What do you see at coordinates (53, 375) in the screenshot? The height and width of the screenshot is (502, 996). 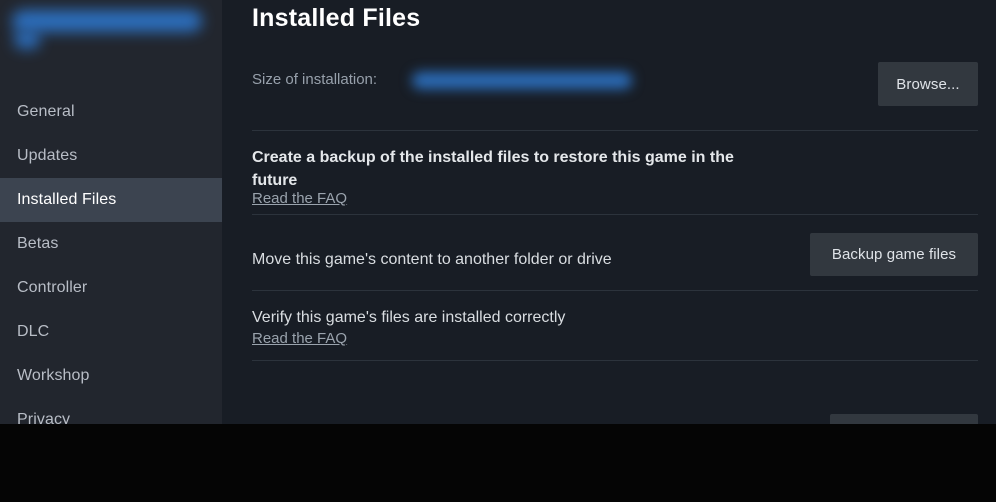 I see `sidebar-item-label: Workshop` at bounding box center [53, 375].